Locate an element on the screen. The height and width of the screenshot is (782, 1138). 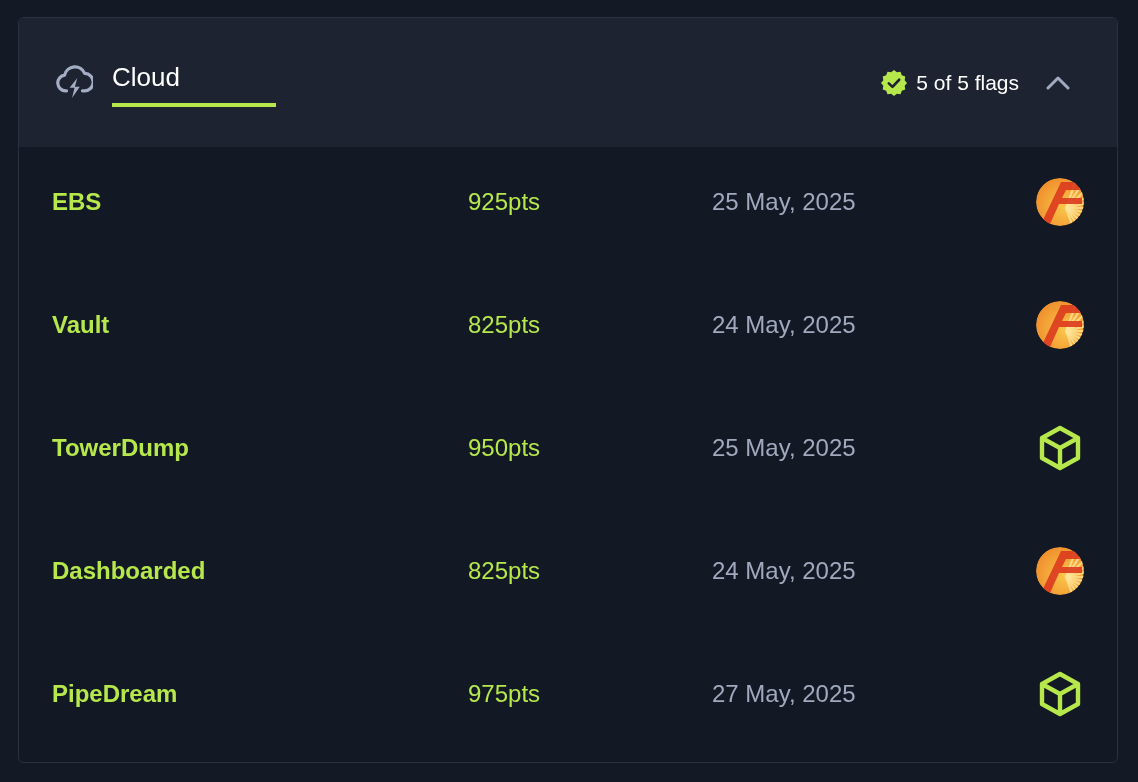
points-value: 975pts is located at coordinates (505, 694).